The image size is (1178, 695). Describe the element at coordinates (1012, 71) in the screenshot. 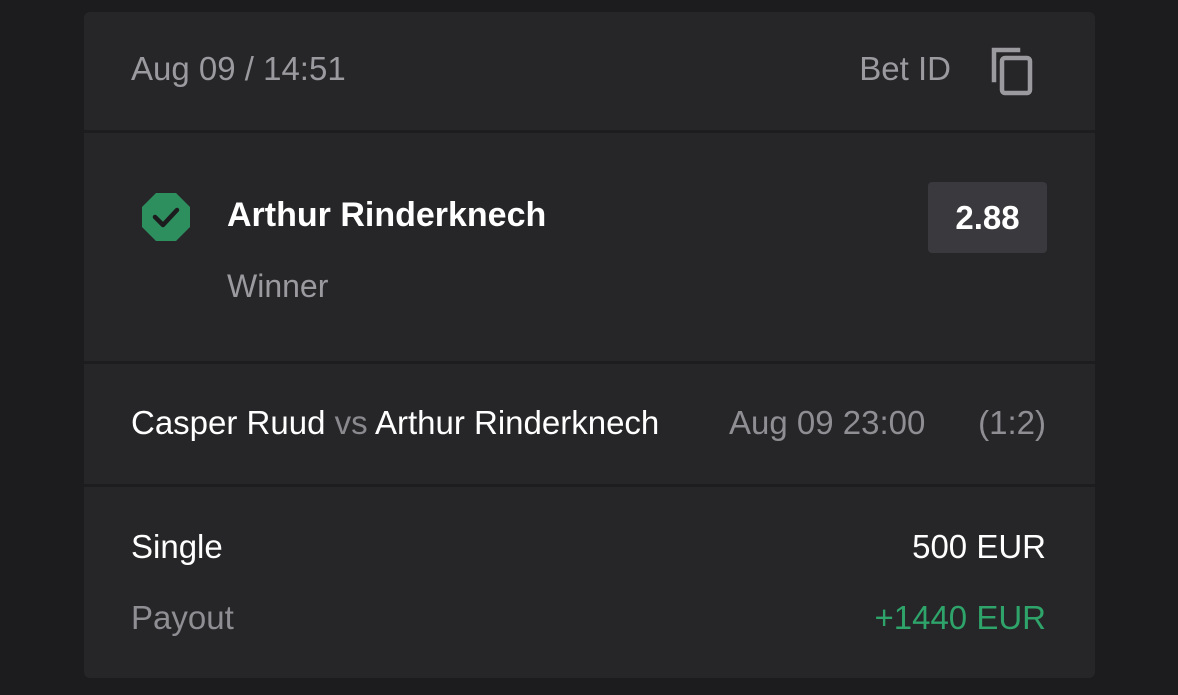

I see `copy-icon` at that location.